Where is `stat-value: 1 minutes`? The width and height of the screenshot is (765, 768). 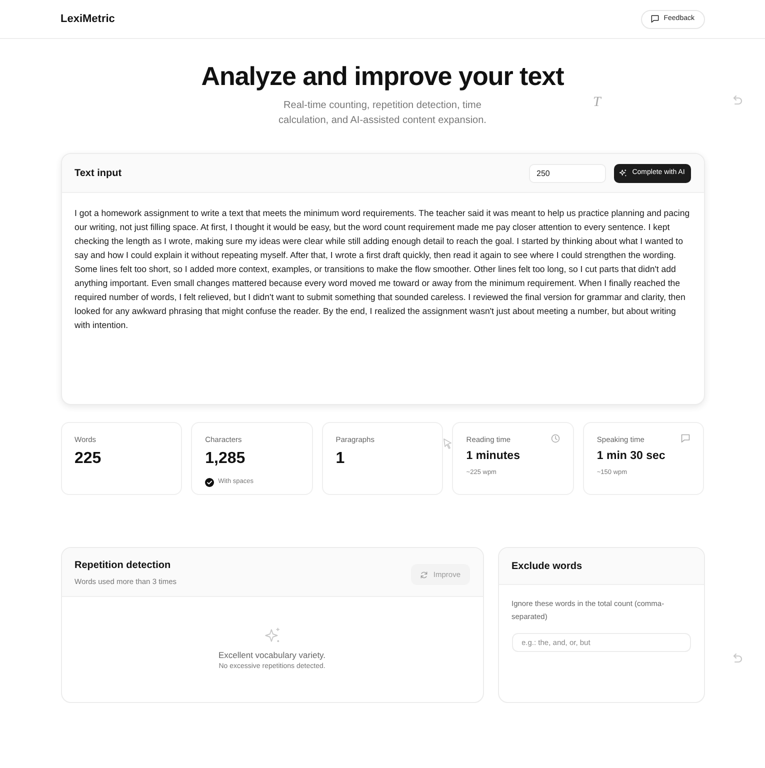
stat-value: 1 minutes is located at coordinates (493, 456).